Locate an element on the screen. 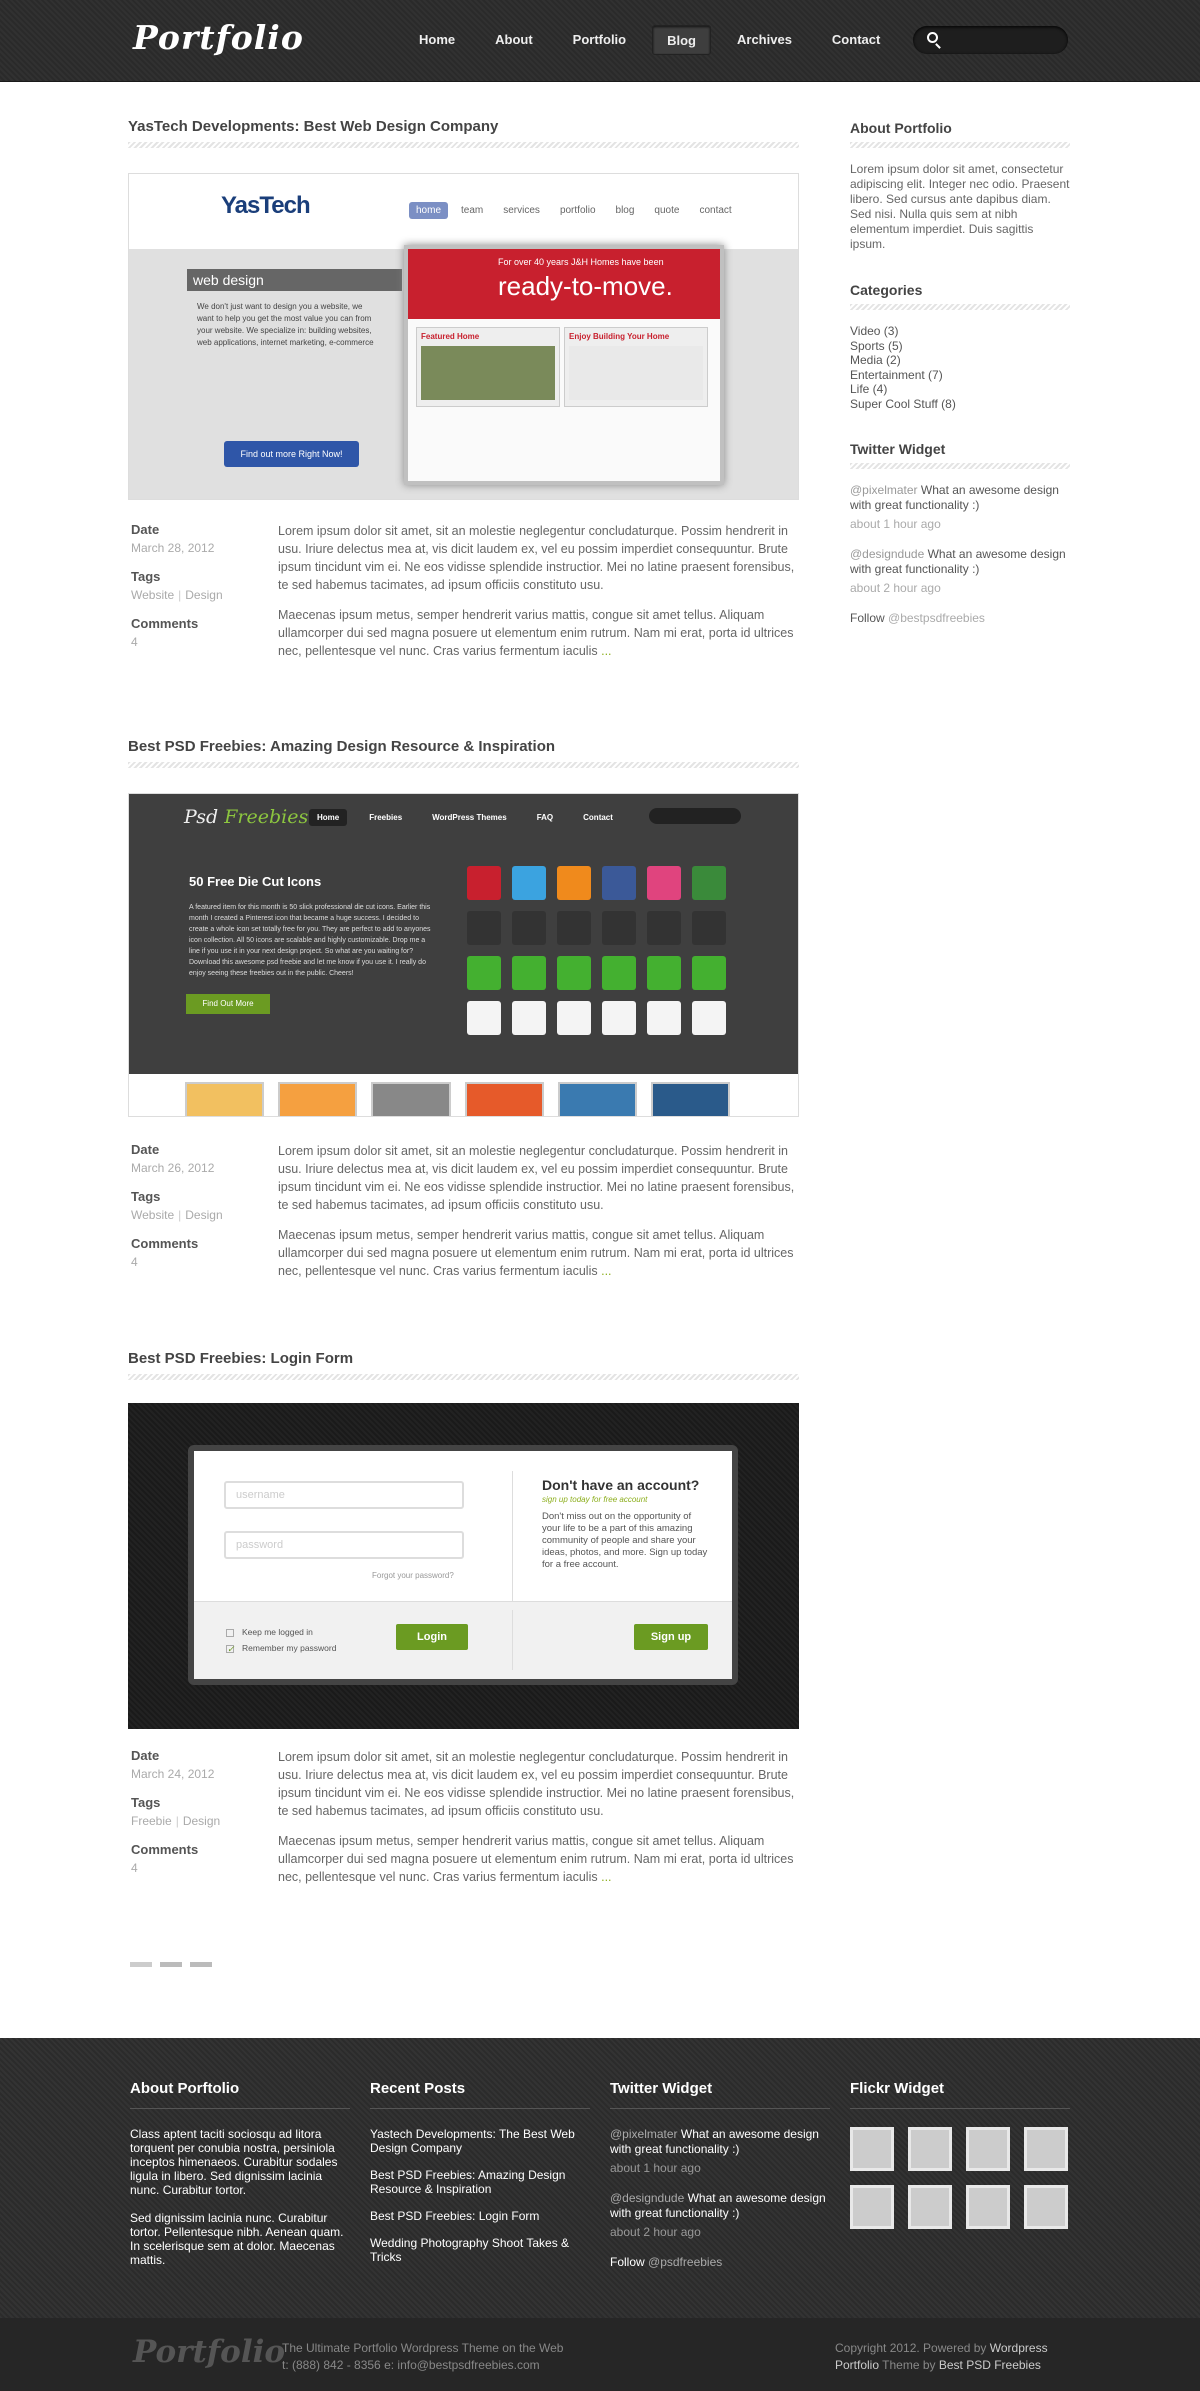 Image resolution: width=1200 pixels, height=2391 pixels. bestpsdfreebies-link: Best PSD Freebies is located at coordinates (990, 2365).